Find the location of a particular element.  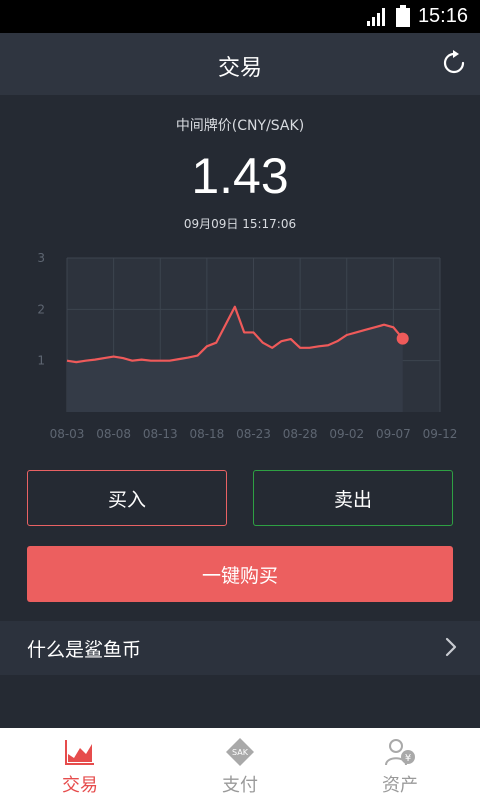

status-right: 15:16 is located at coordinates (417, 16).